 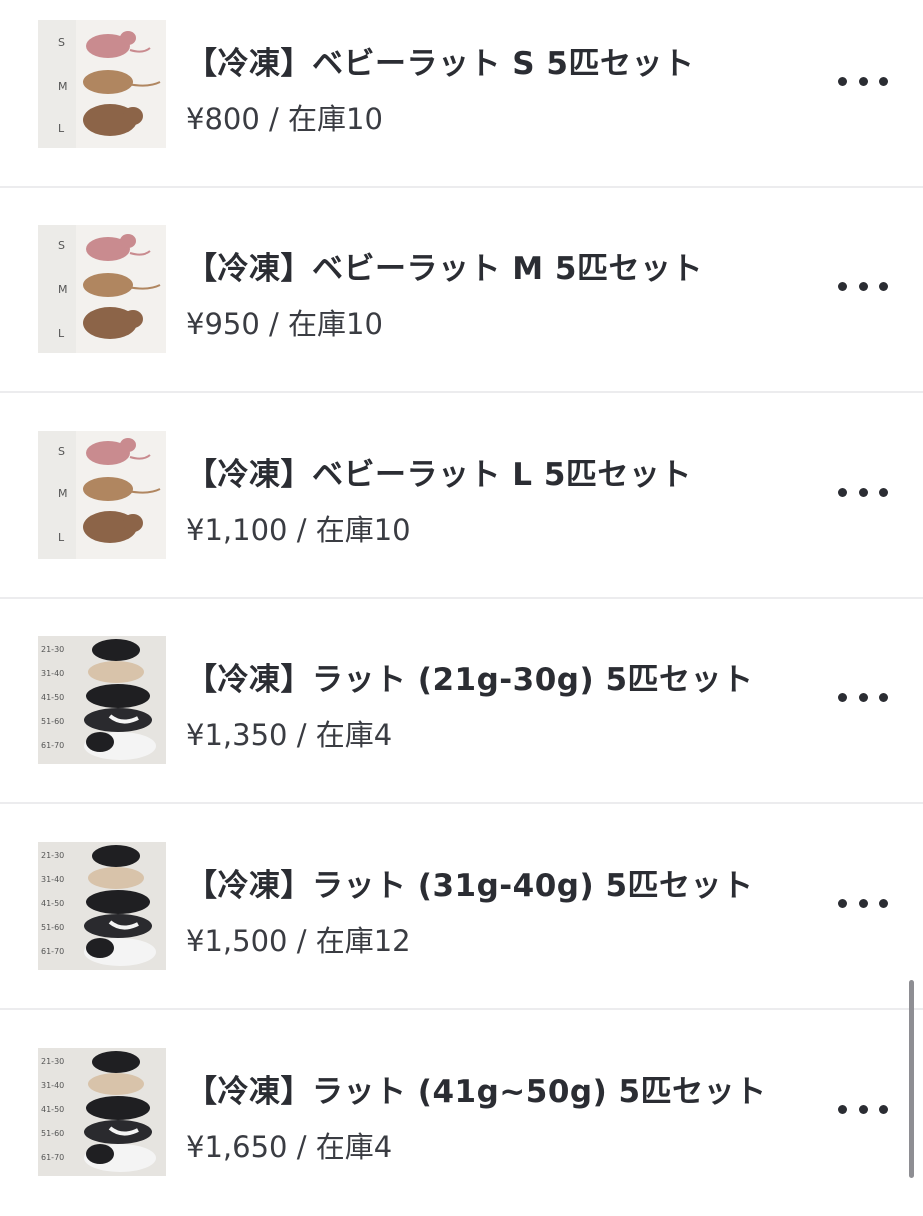 I want to click on product-price-stock: ¥1,100 / 在庫10, so click(x=298, y=528).